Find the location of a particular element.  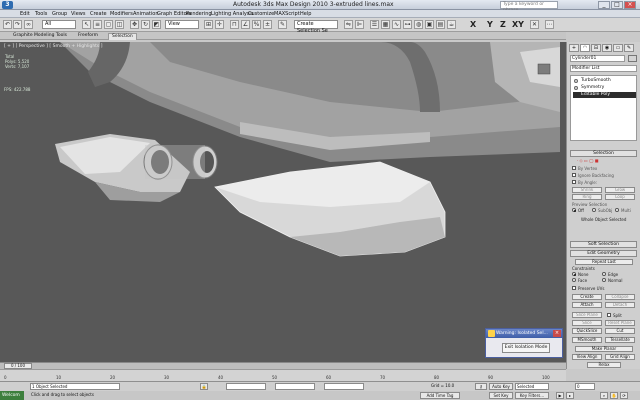

reset-plane-button: Reset Plane is located at coordinates (620, 323).